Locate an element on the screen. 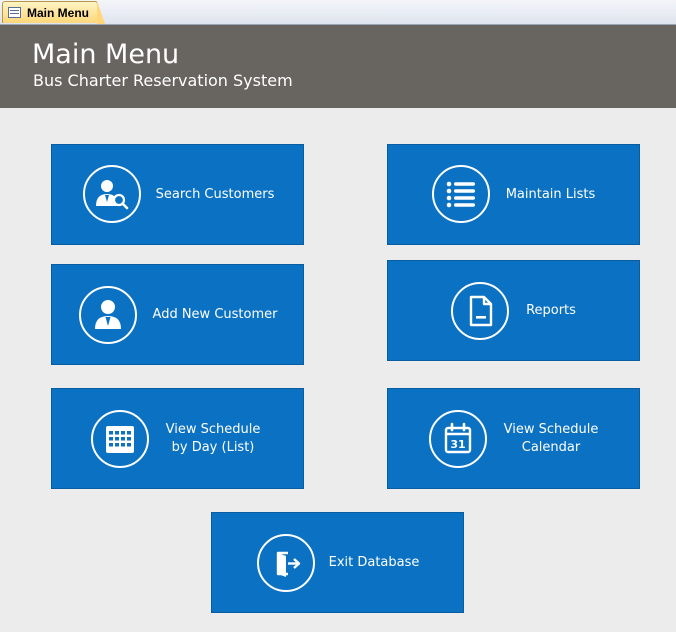 The image size is (676, 632). add-new-customer-label: Add New Customer is located at coordinates (215, 314).